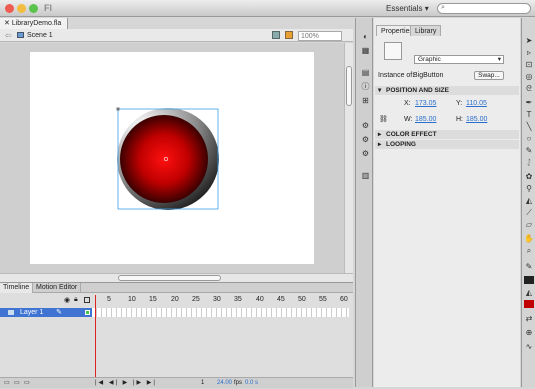  What do you see at coordinates (365, 126) in the screenshot?
I see `code-snippets-icon: ⚙` at bounding box center [365, 126].